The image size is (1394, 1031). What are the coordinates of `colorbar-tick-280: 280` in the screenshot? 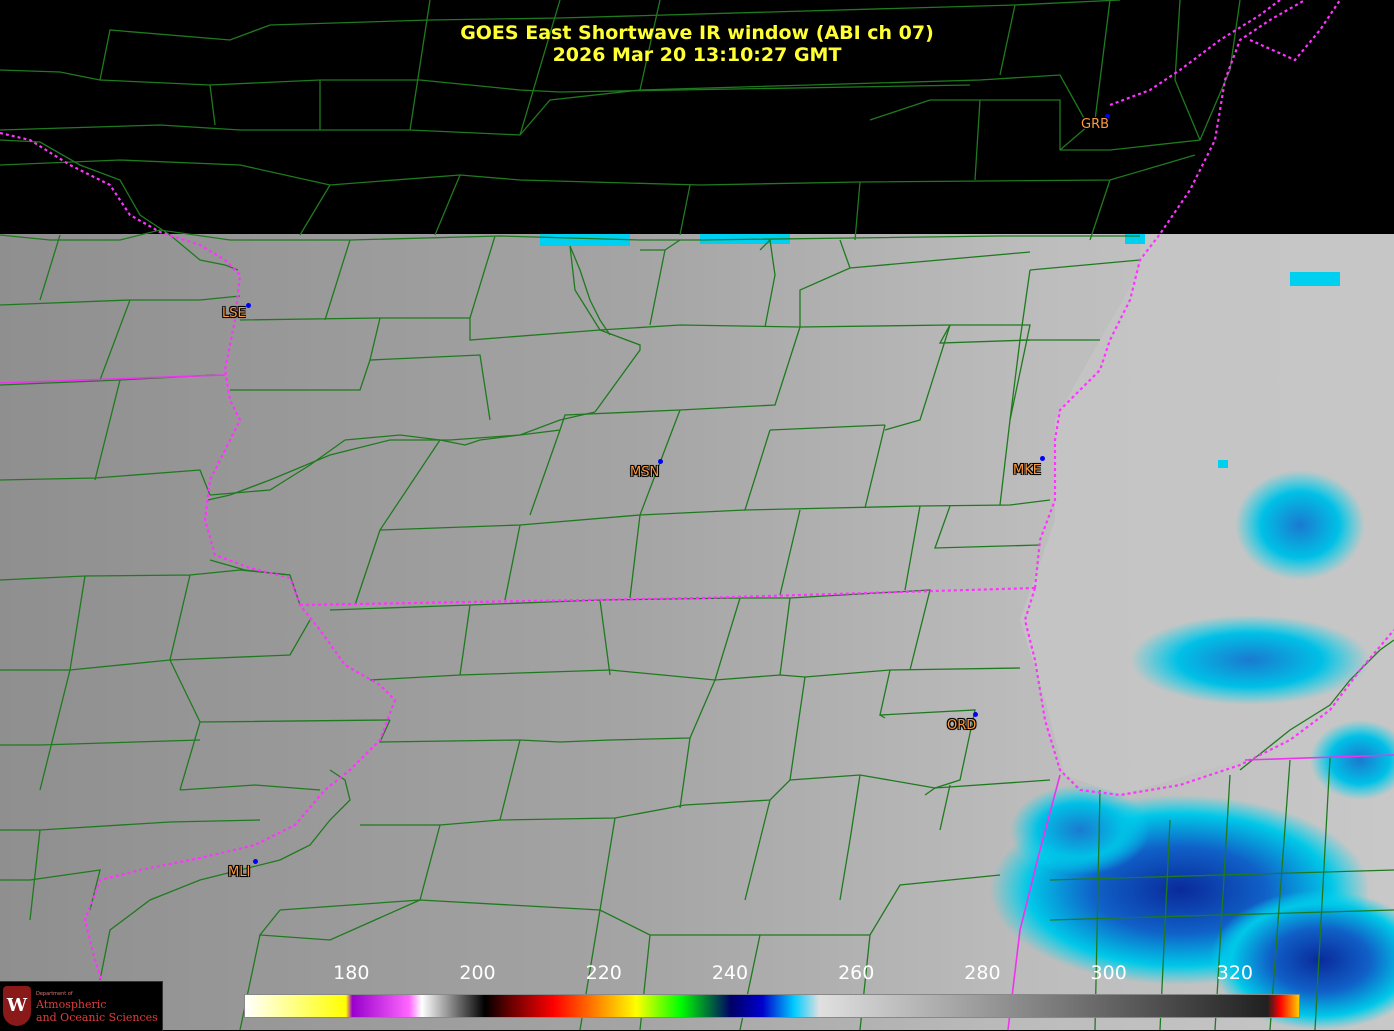 It's located at (982, 973).